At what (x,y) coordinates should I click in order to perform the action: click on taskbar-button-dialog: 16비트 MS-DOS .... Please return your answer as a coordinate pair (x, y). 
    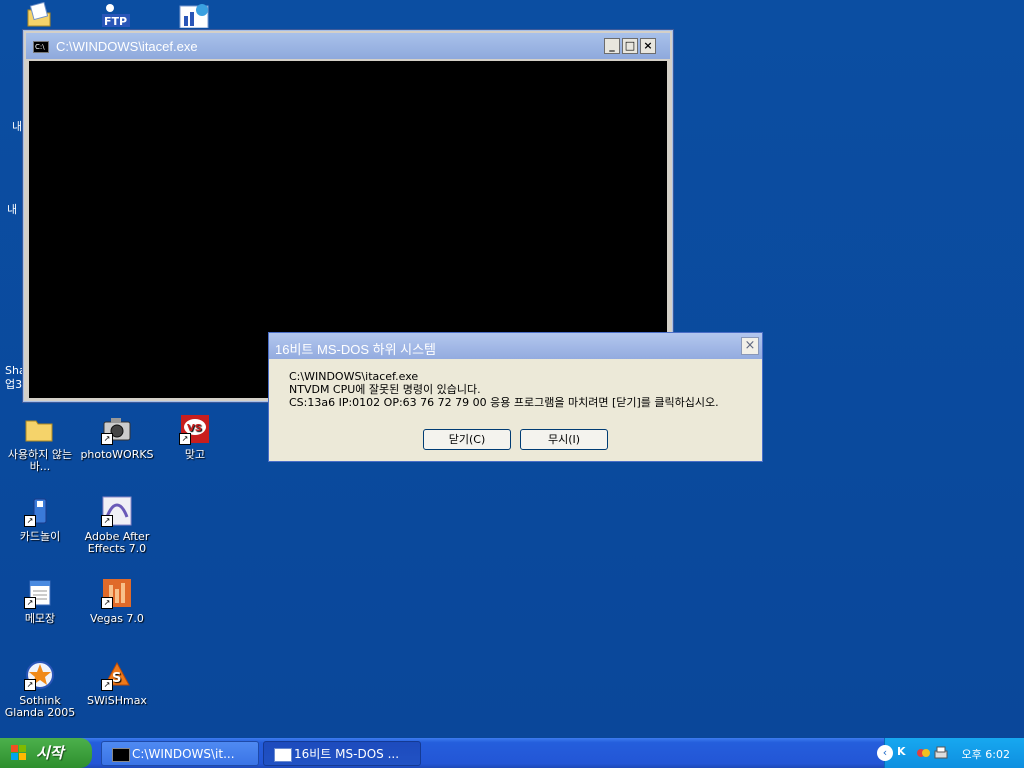
    Looking at the image, I should click on (342, 753).